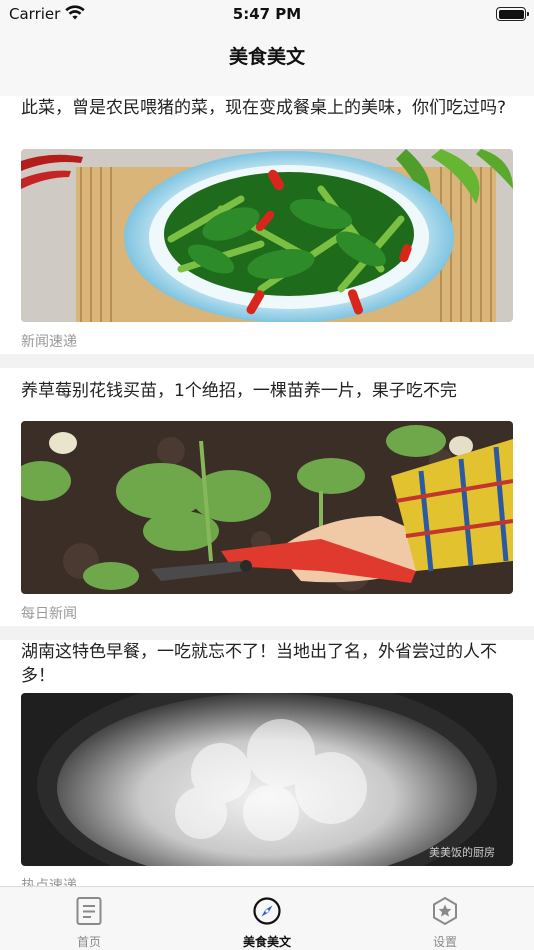  I want to click on navigation-bar: 美食美文, so click(267, 63).